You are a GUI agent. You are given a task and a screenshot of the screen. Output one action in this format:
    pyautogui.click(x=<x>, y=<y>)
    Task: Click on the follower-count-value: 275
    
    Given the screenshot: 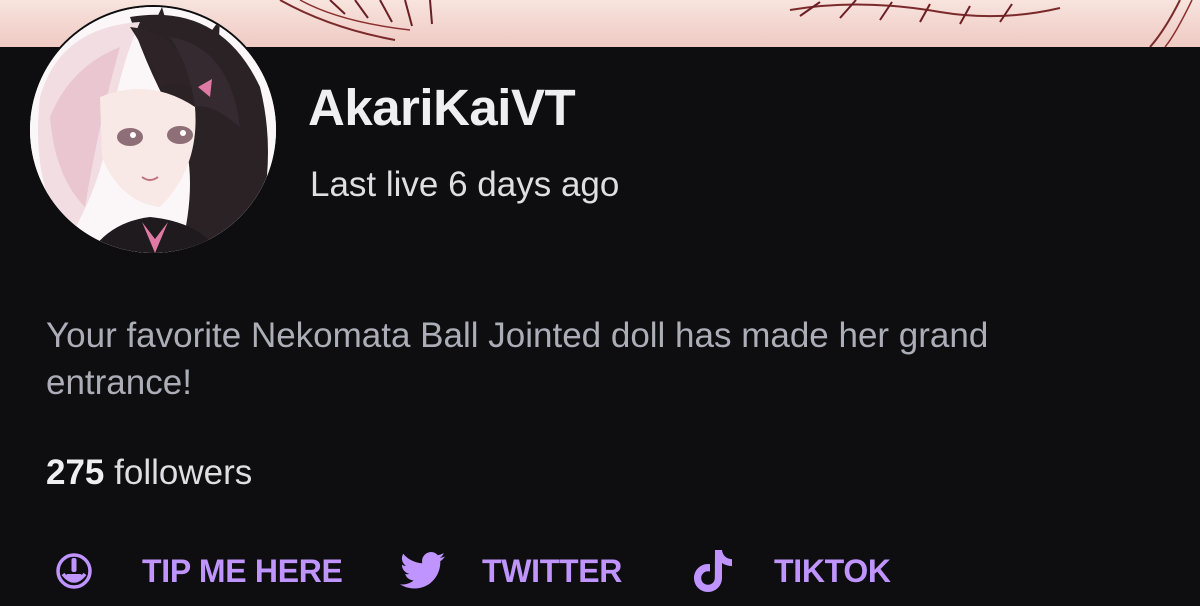 What is the action you would take?
    pyautogui.click(x=75, y=472)
    